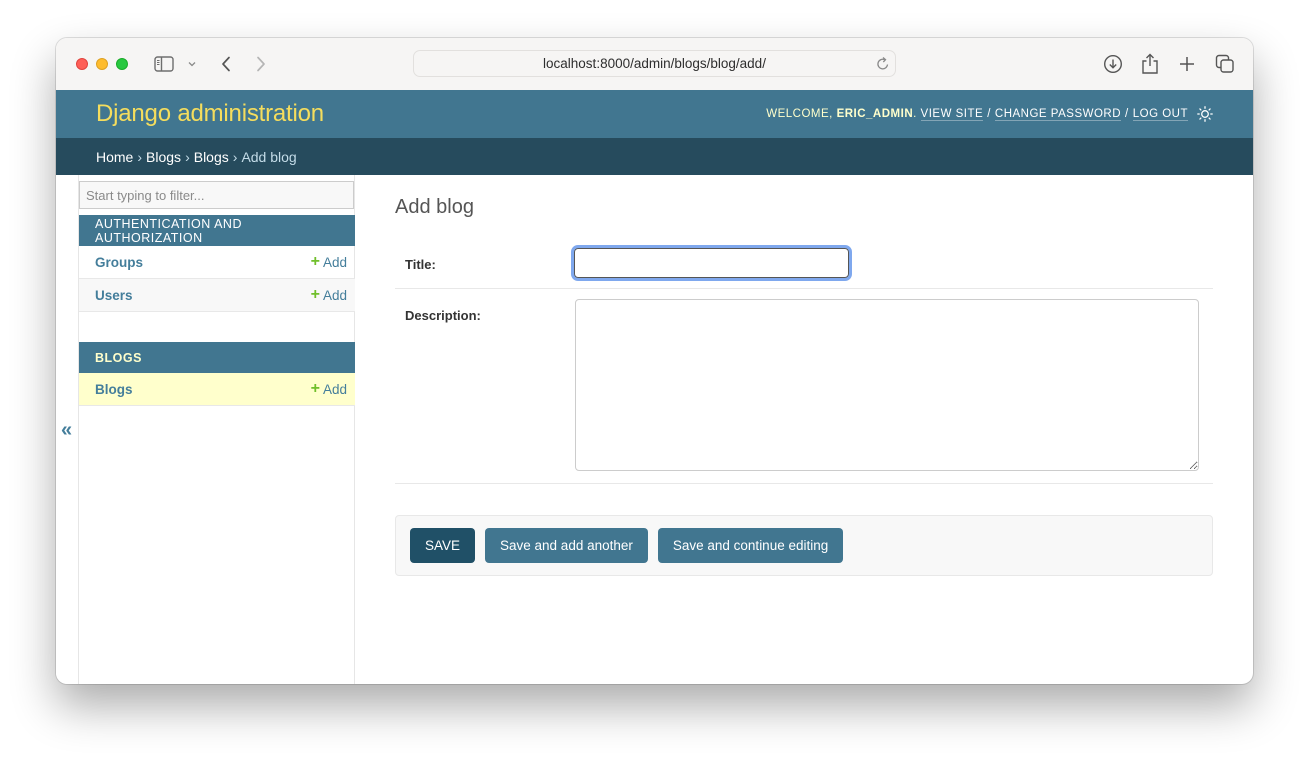 The width and height of the screenshot is (1309, 758). Describe the element at coordinates (102, 64) in the screenshot. I see `minimize-window-button` at that location.